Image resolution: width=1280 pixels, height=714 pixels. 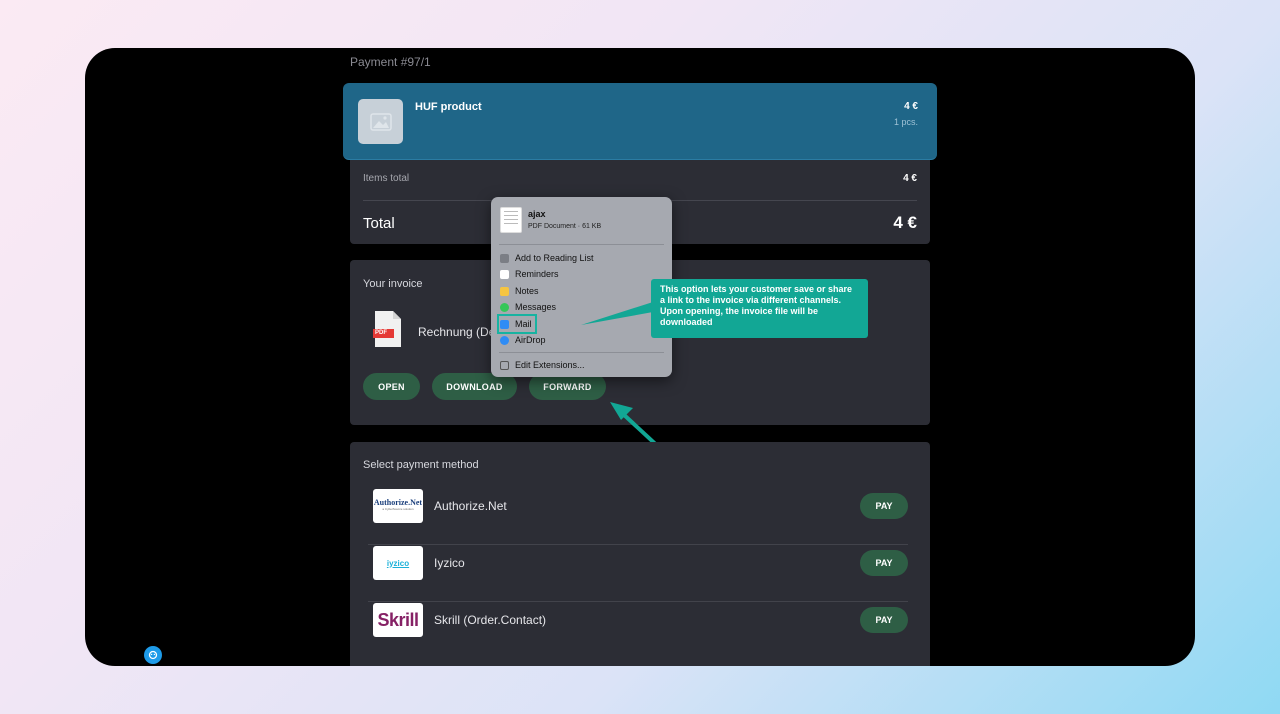 What do you see at coordinates (638, 631) in the screenshot?
I see `payment-method-row: Skrill Skrill (Order.Contact) PAY` at bounding box center [638, 631].